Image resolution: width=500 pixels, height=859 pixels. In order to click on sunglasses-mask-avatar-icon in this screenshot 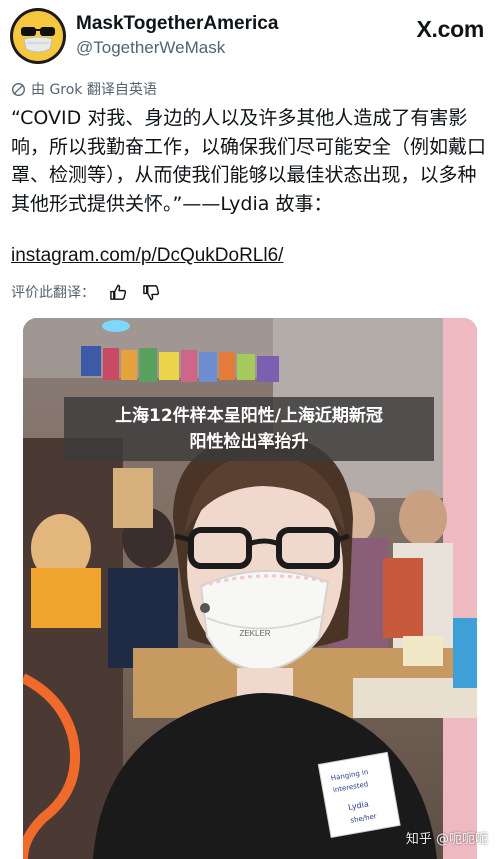, I will do `click(38, 36)`.